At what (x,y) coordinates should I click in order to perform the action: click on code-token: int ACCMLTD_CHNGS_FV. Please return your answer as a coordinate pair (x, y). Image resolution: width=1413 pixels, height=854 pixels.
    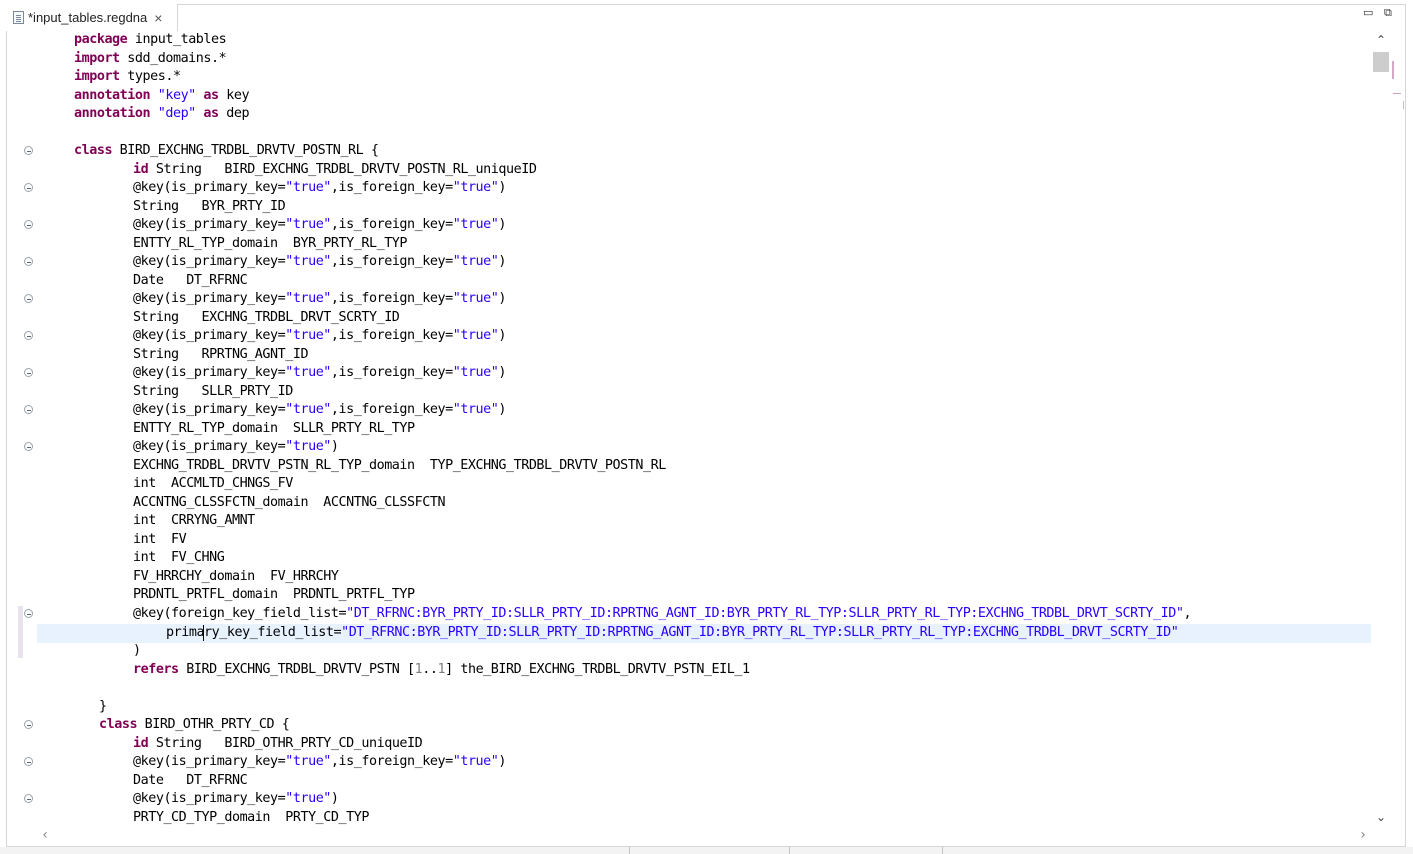
    Looking at the image, I should click on (213, 483).